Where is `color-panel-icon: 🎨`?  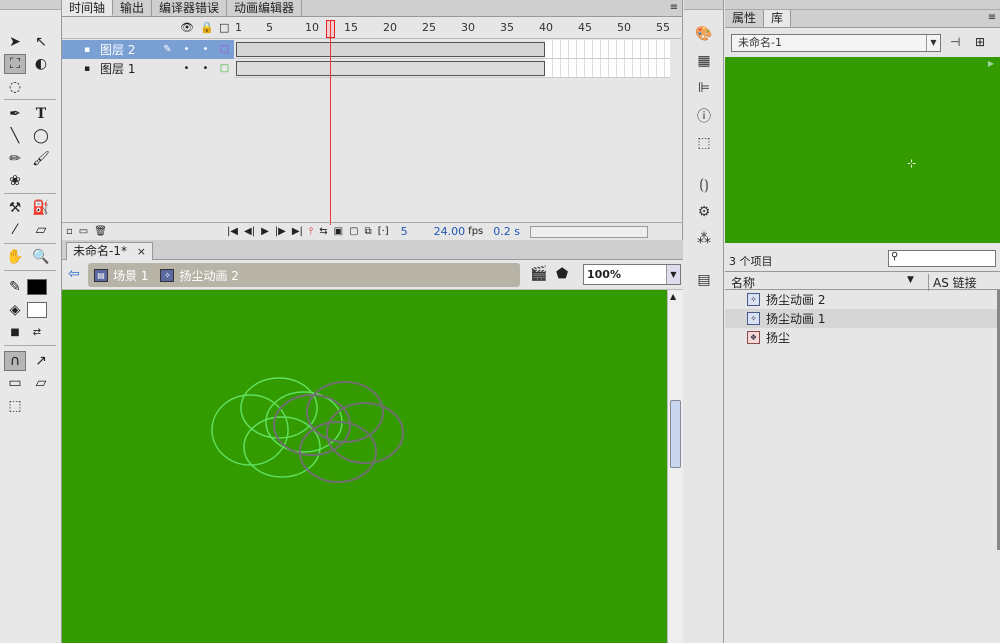 color-panel-icon: 🎨 is located at coordinates (704, 34).